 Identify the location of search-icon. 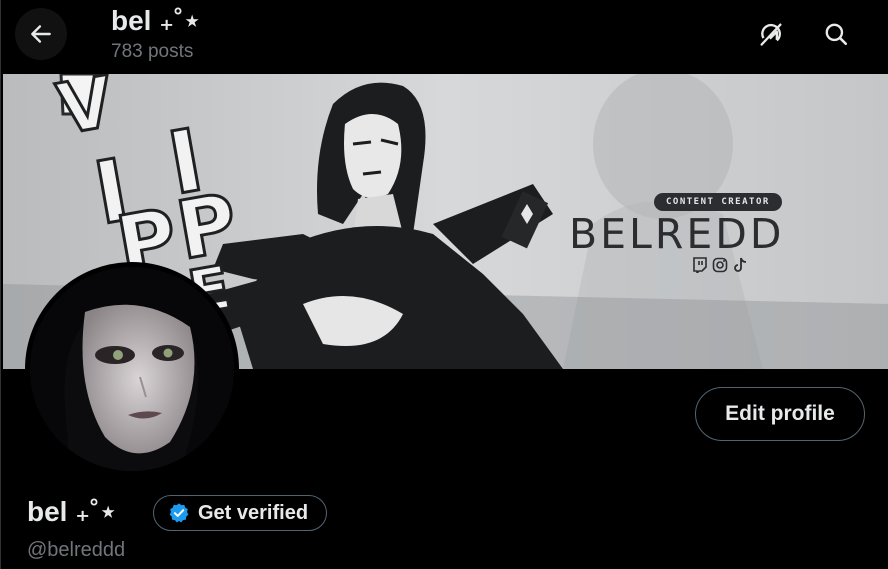
(836, 34).